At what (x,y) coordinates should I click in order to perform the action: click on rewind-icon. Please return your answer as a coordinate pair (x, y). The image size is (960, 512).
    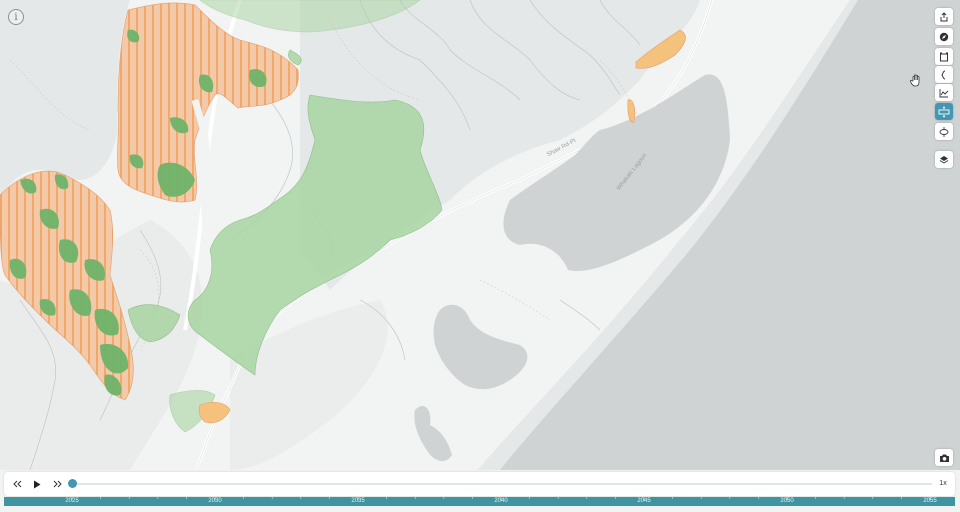
    Looking at the image, I should click on (16, 484).